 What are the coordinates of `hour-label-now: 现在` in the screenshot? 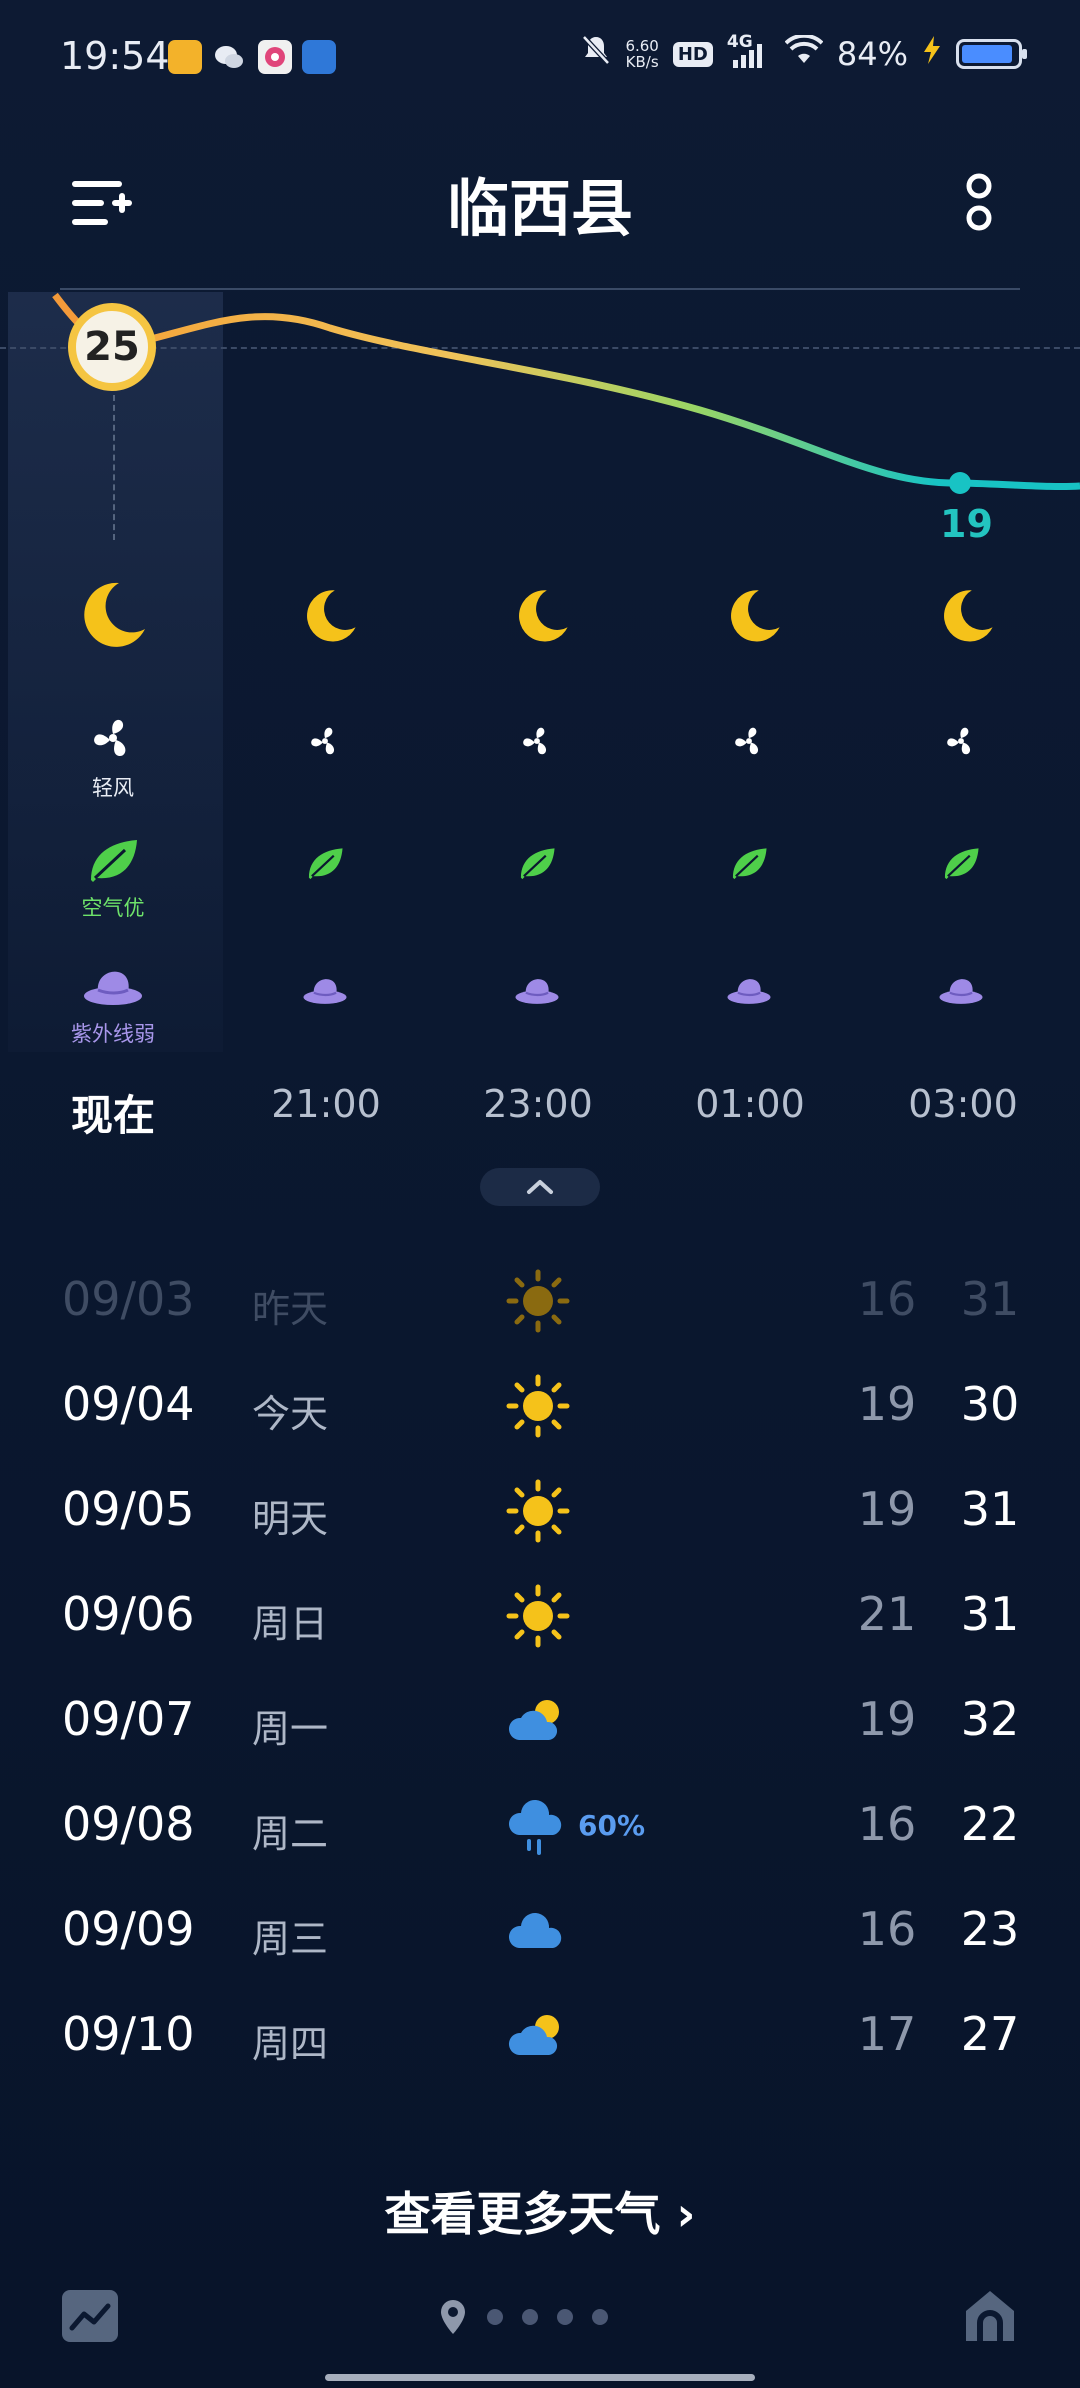 It's located at (112, 1115).